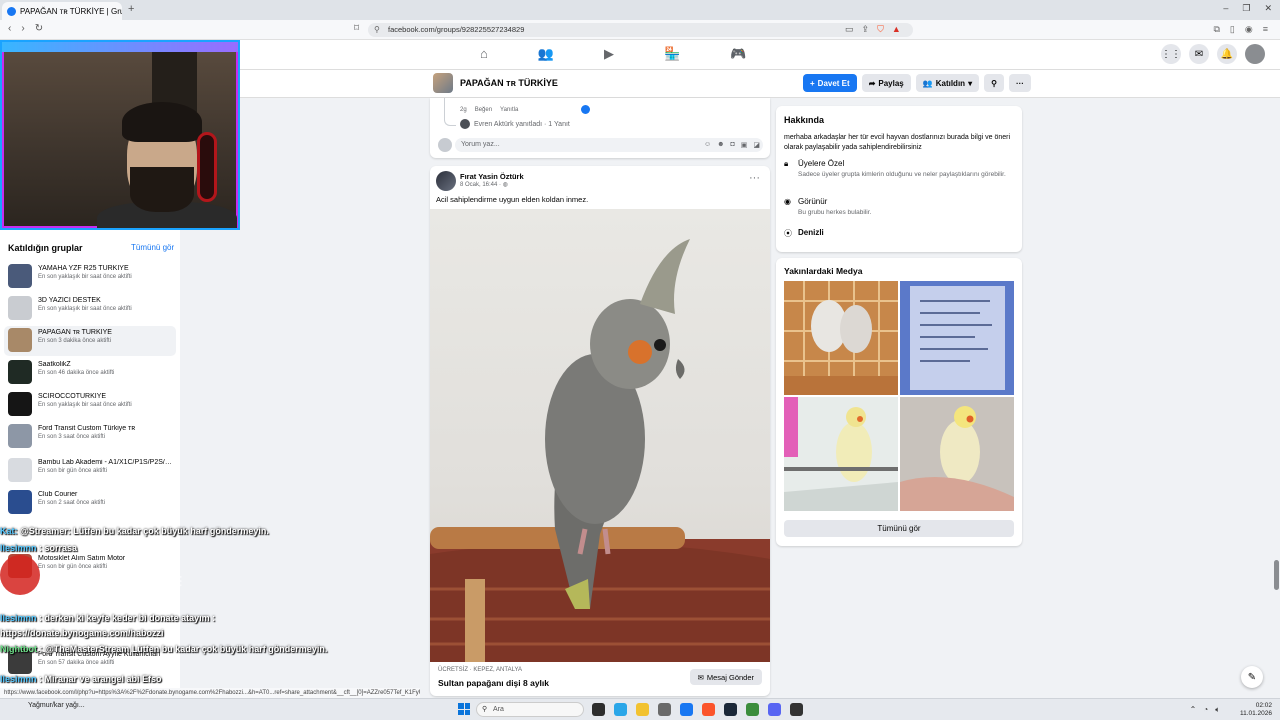 The width and height of the screenshot is (1280, 720). Describe the element at coordinates (22, 28) in the screenshot. I see `forward-icon: ›` at that location.